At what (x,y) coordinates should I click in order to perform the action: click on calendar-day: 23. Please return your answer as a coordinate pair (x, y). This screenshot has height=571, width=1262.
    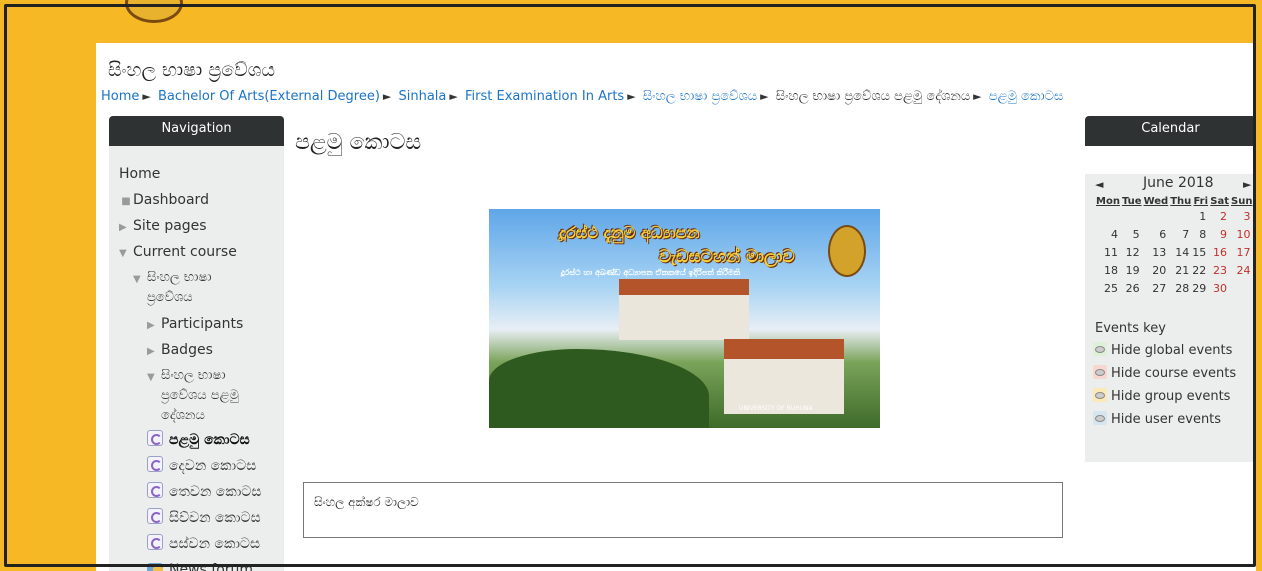
    Looking at the image, I should click on (1219, 270).